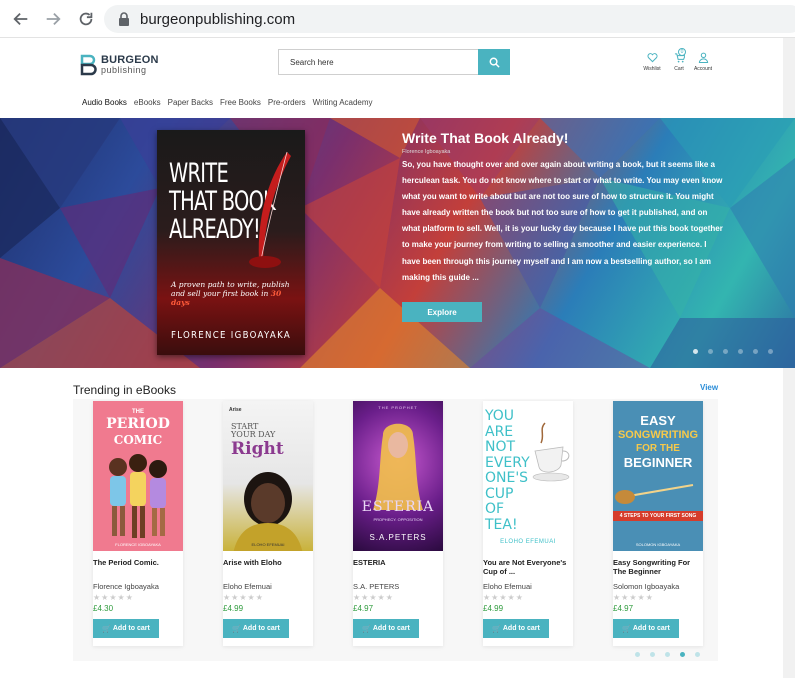 The image size is (795, 678). Describe the element at coordinates (130, 60) in the screenshot. I see `logo-wordmark: BURGEON` at that location.